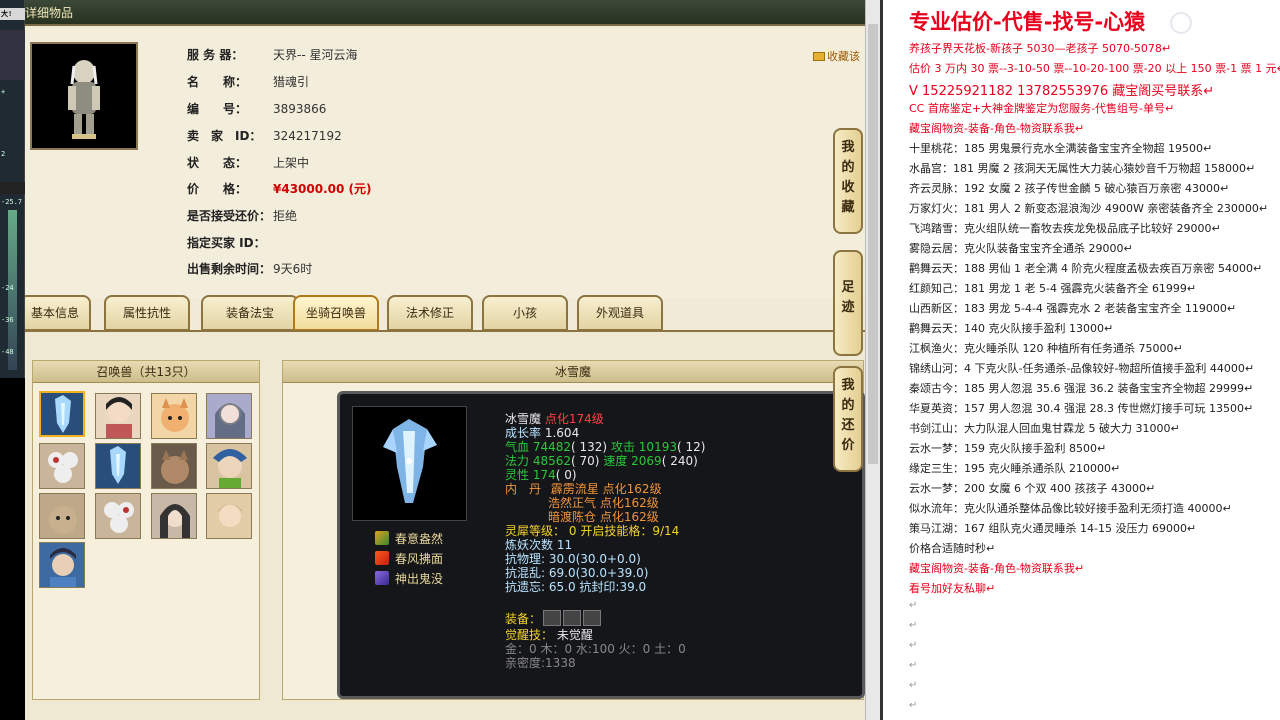 The height and width of the screenshot is (720, 1280). I want to click on pet-elements-row: 金：0 木：0 水:100 火：0 土：0, so click(595, 649).